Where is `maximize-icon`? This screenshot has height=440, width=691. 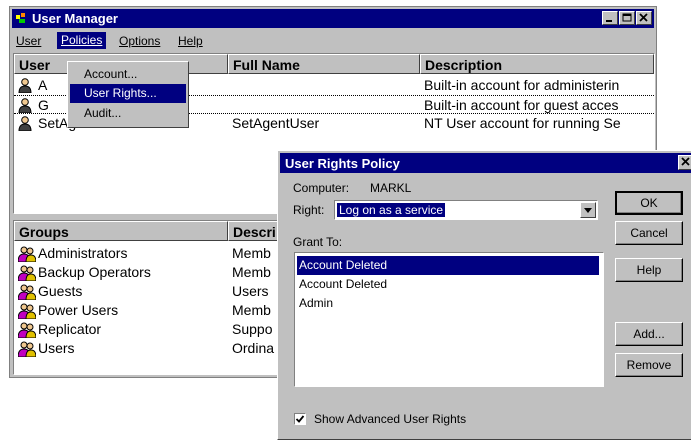 maximize-icon is located at coordinates (627, 17).